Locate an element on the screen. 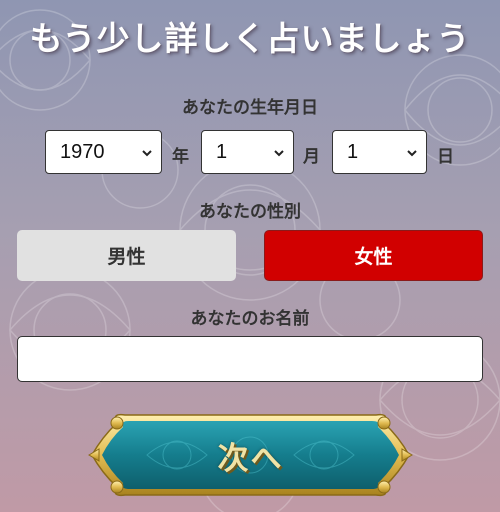  month-unit-label: 月 is located at coordinates (311, 157).